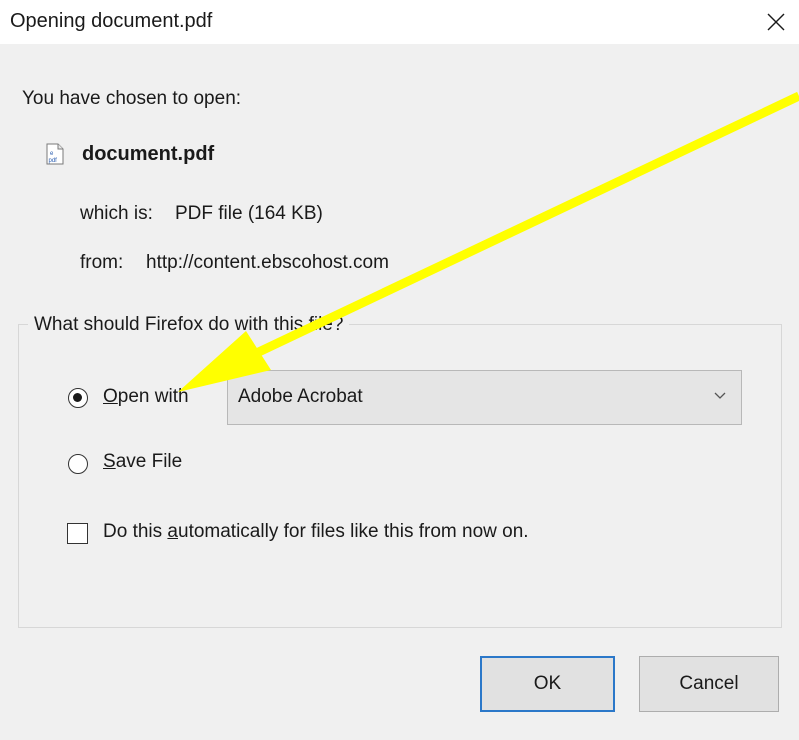 The width and height of the screenshot is (799, 740). Describe the element at coordinates (116, 213) in the screenshot. I see `which-is-label: which is:` at that location.